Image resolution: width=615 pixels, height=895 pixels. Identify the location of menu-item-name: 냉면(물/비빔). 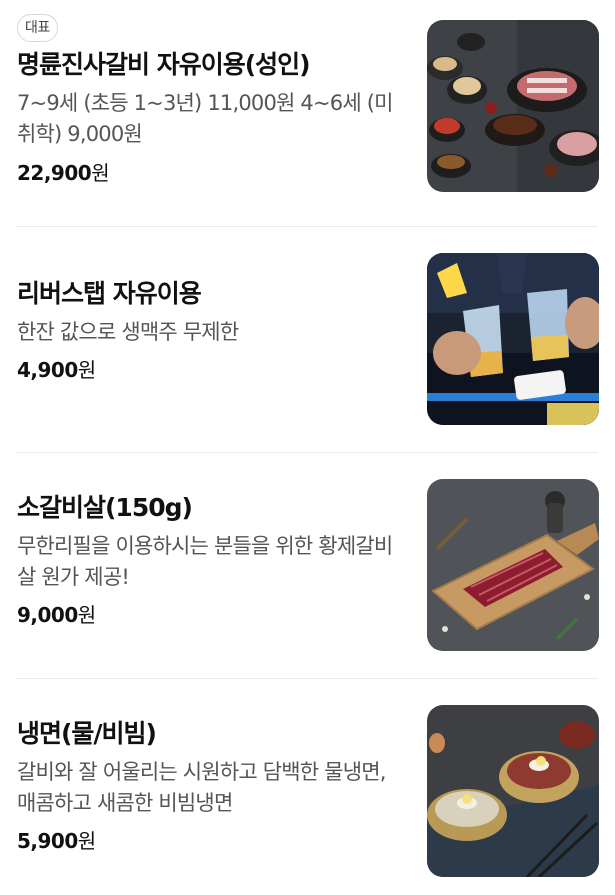
(87, 733).